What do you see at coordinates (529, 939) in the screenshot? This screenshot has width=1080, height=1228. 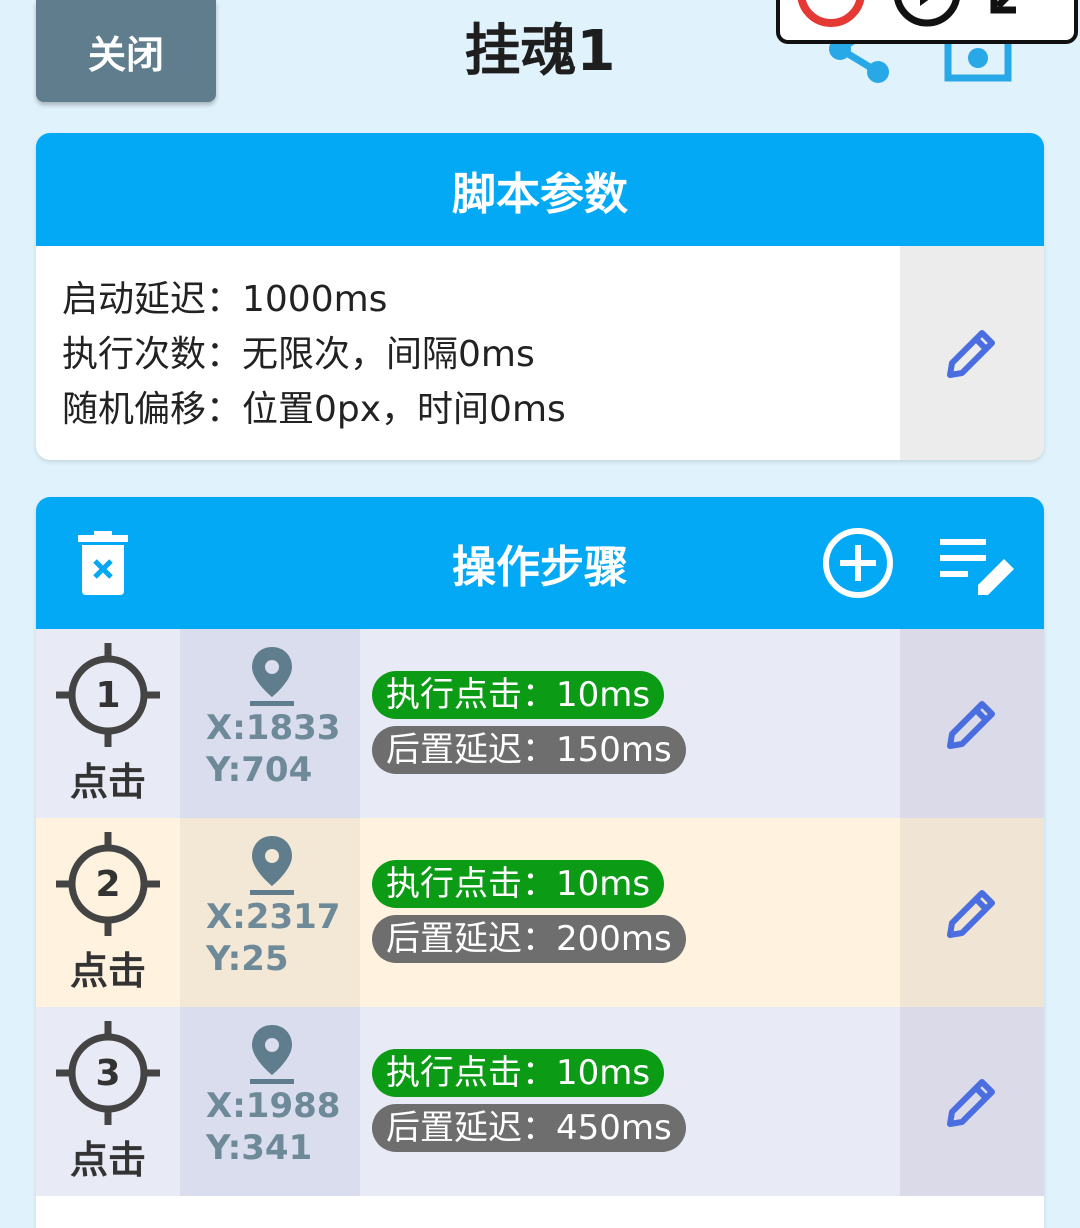 I see `post-delay-badge: 后置延迟：200ms` at bounding box center [529, 939].